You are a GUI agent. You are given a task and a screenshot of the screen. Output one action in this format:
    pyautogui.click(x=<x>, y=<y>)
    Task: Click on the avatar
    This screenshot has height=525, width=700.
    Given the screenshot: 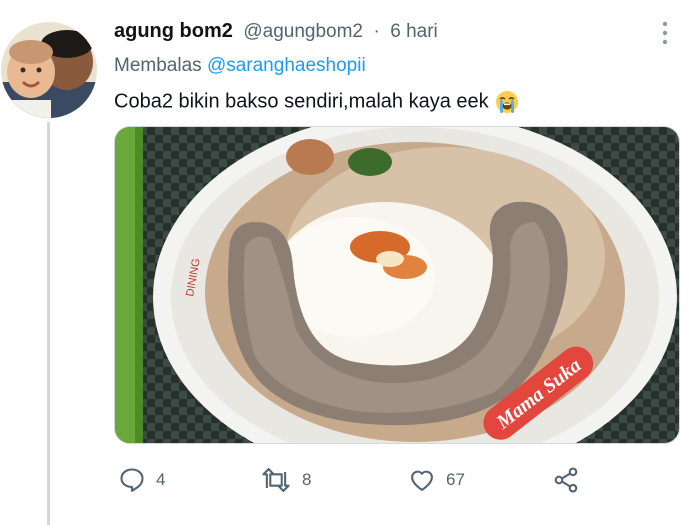 What is the action you would take?
    pyautogui.click(x=49, y=70)
    